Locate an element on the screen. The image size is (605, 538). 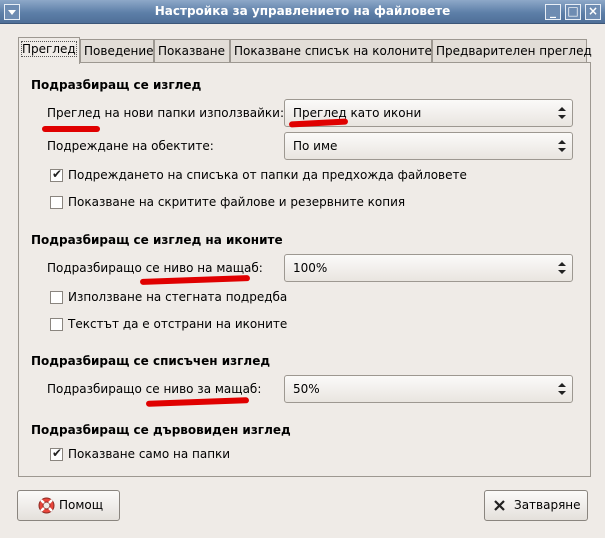
tab-view: Преглед is located at coordinates (49, 50).